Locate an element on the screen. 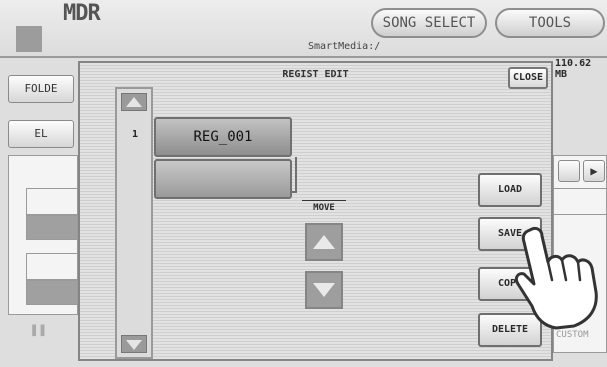 This screenshot has height=367, width=607. registration-slot is located at coordinates (223, 179).